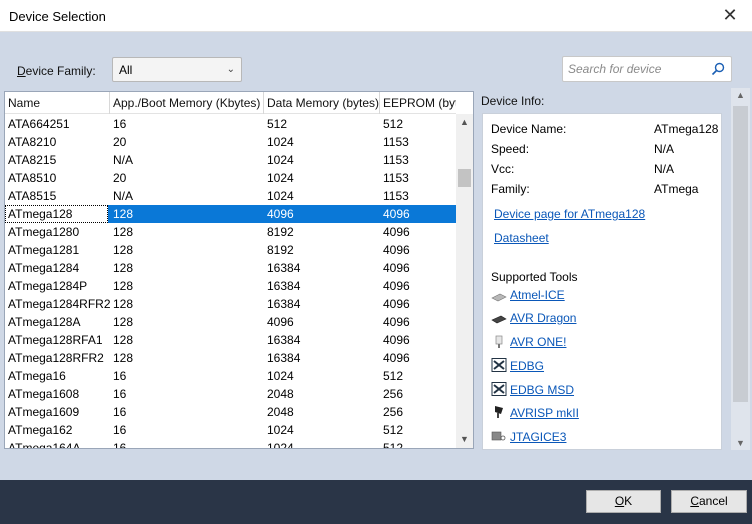  What do you see at coordinates (230, 178) in the screenshot?
I see `table-row: ATA8510 20 1024 1153` at bounding box center [230, 178].